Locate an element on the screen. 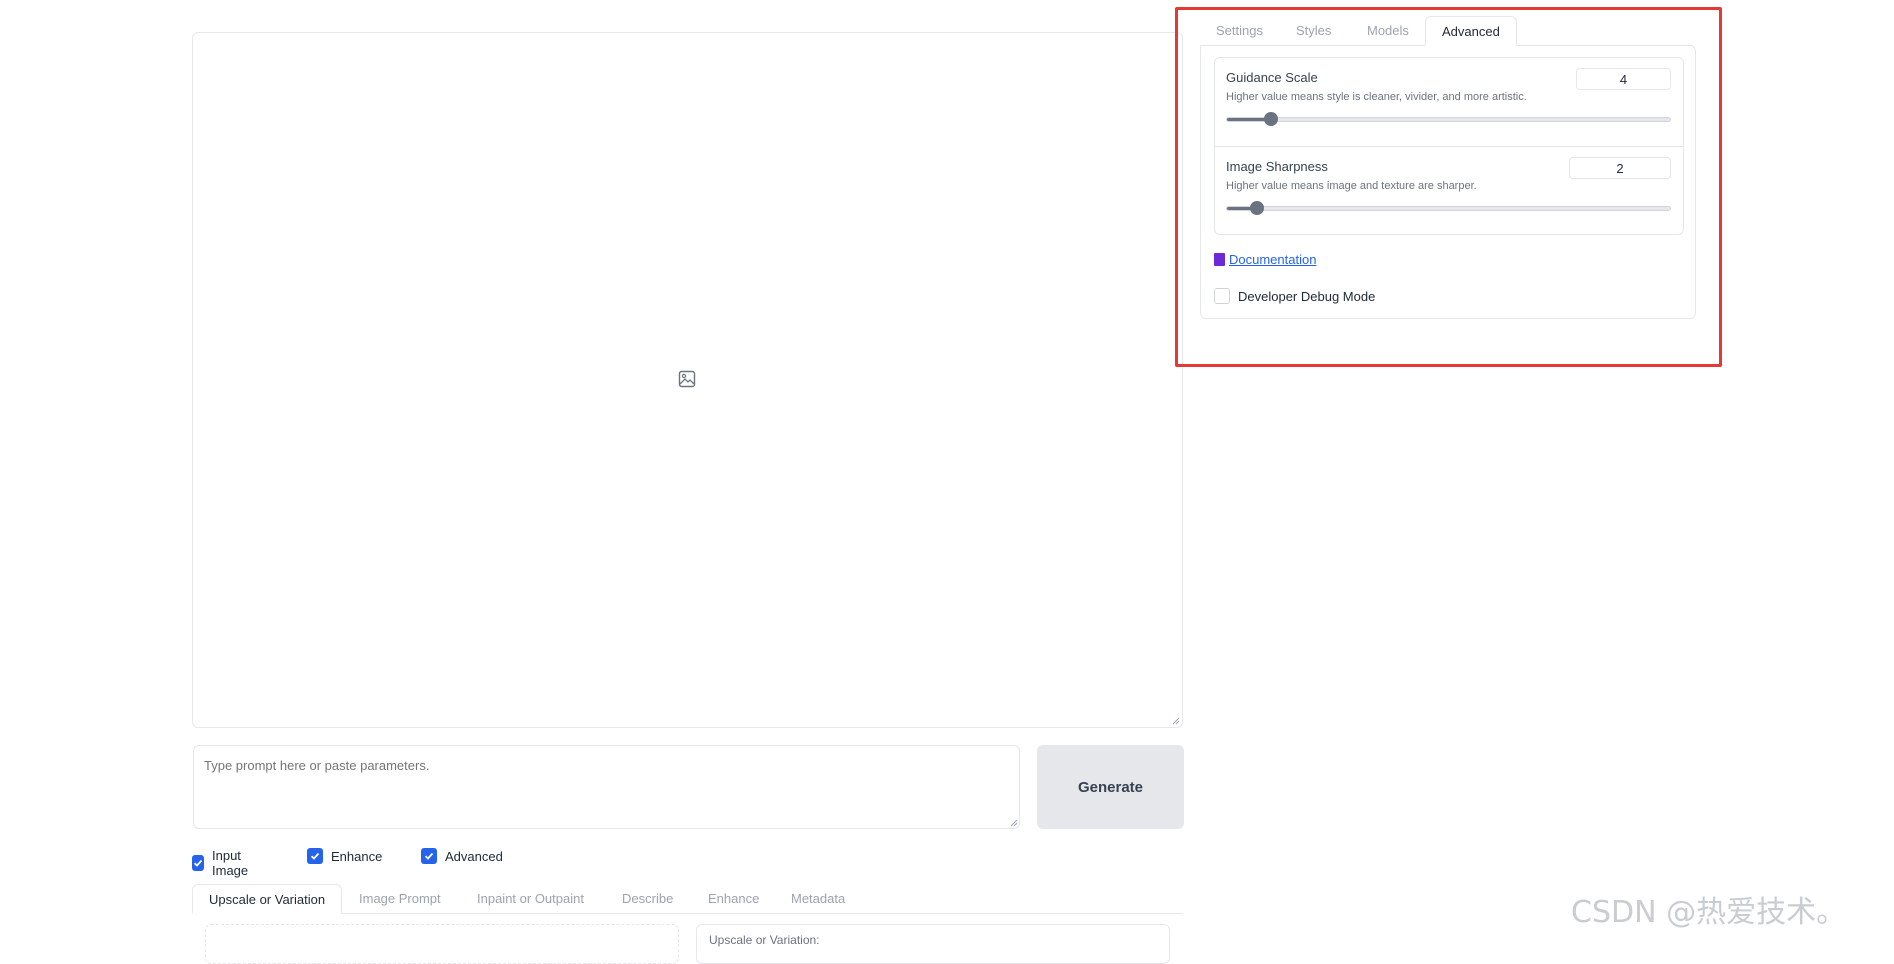 The width and height of the screenshot is (1894, 964). checkbox-label: Enhance is located at coordinates (357, 856).